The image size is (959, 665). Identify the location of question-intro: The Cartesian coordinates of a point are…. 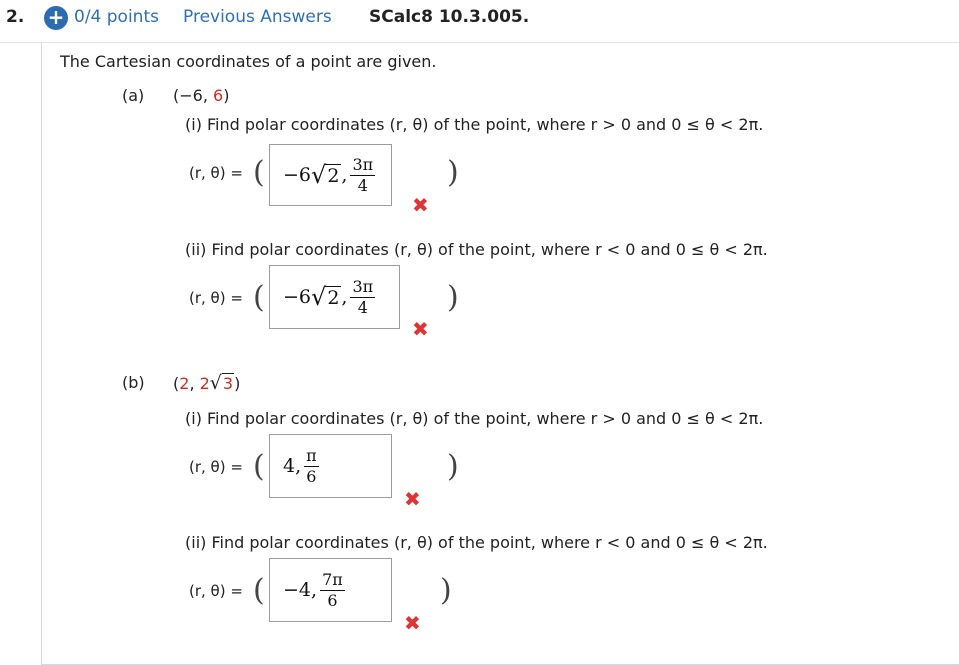
(248, 61).